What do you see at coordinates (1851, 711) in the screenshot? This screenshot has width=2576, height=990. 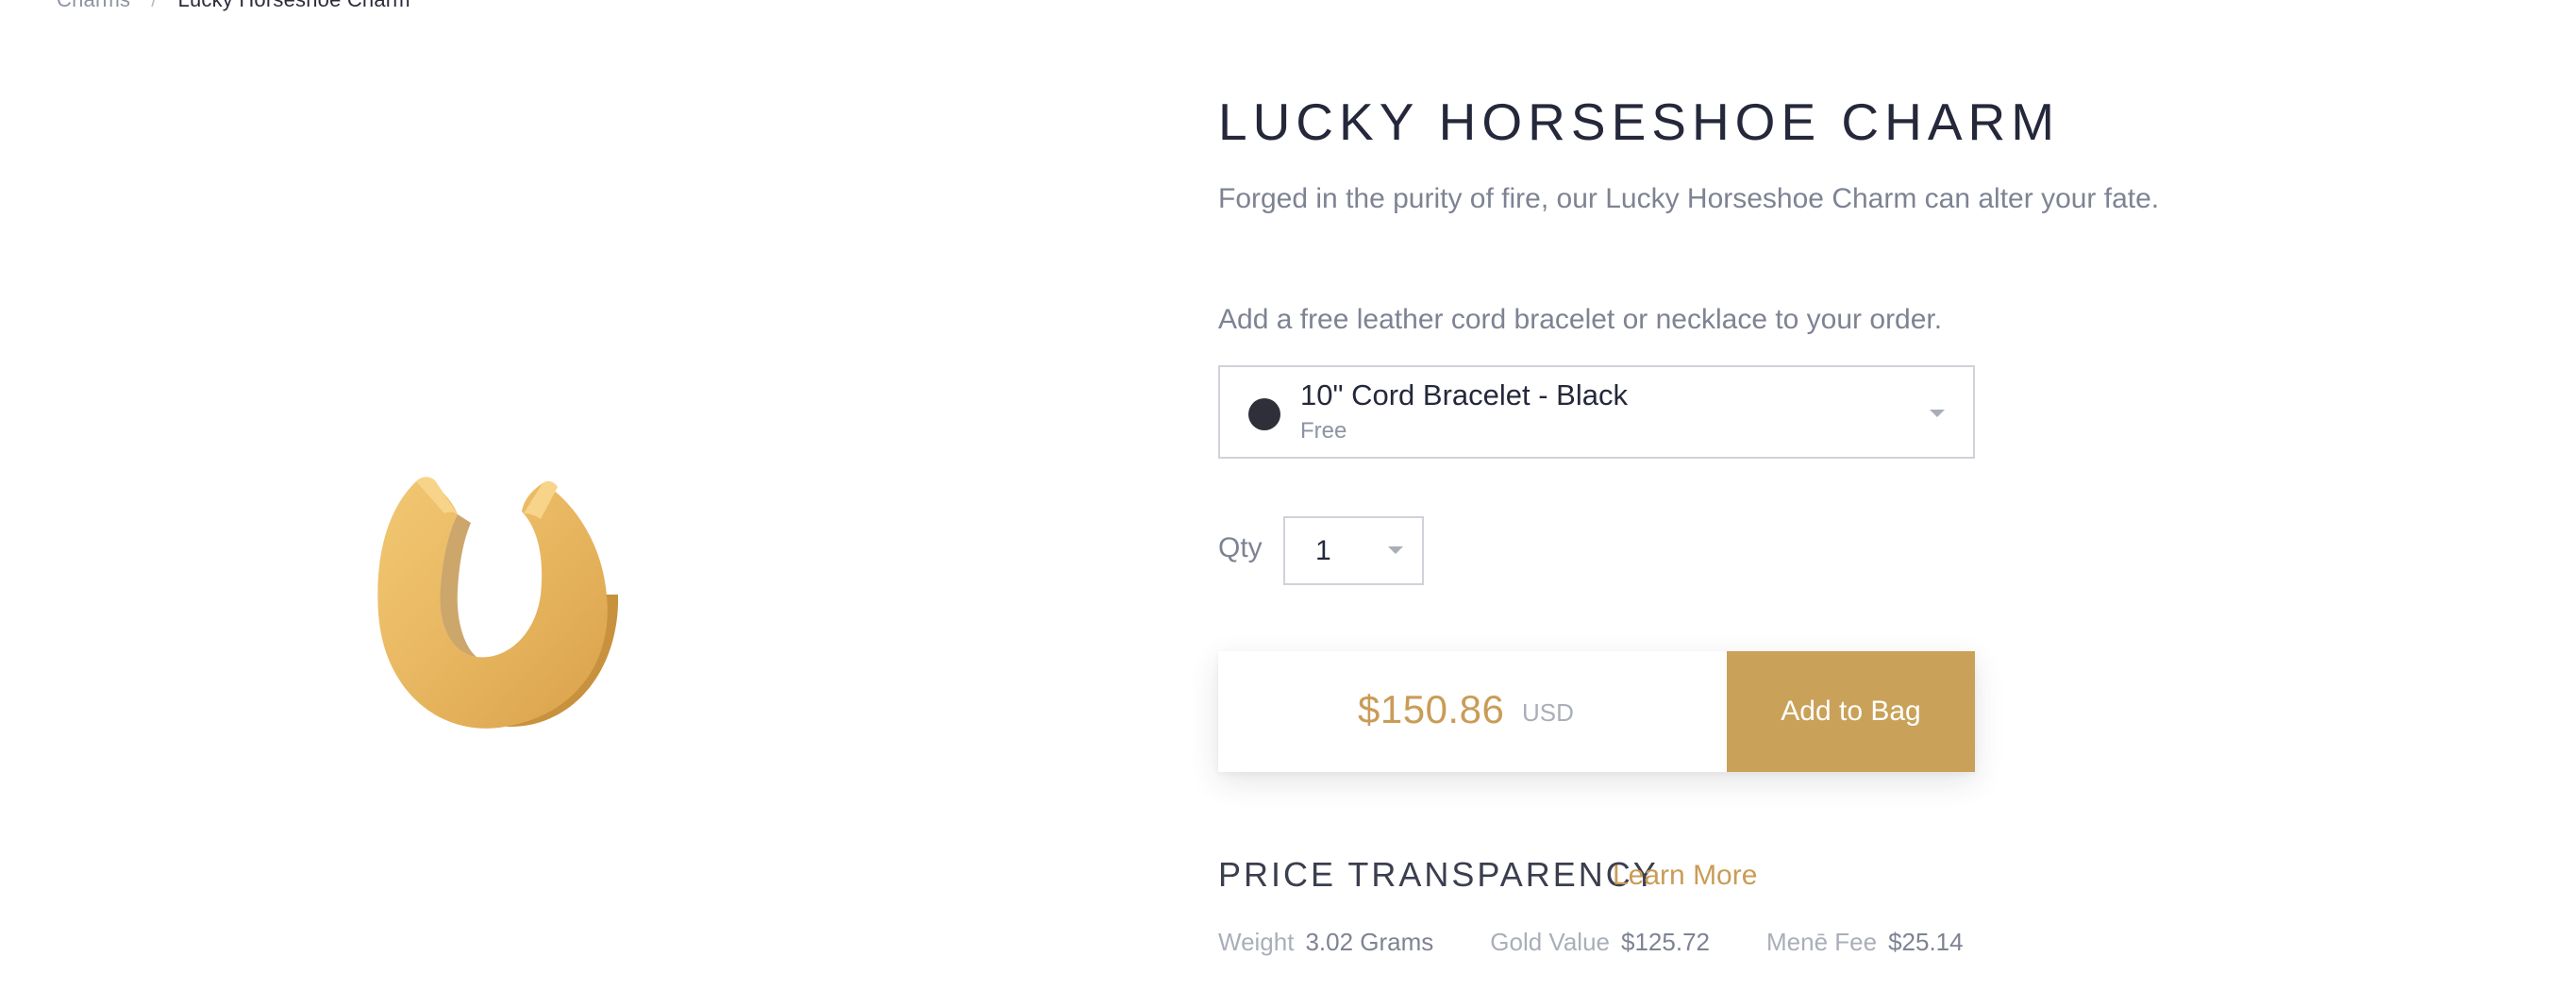 I see `add-to-bag-button: Add to Bag` at bounding box center [1851, 711].